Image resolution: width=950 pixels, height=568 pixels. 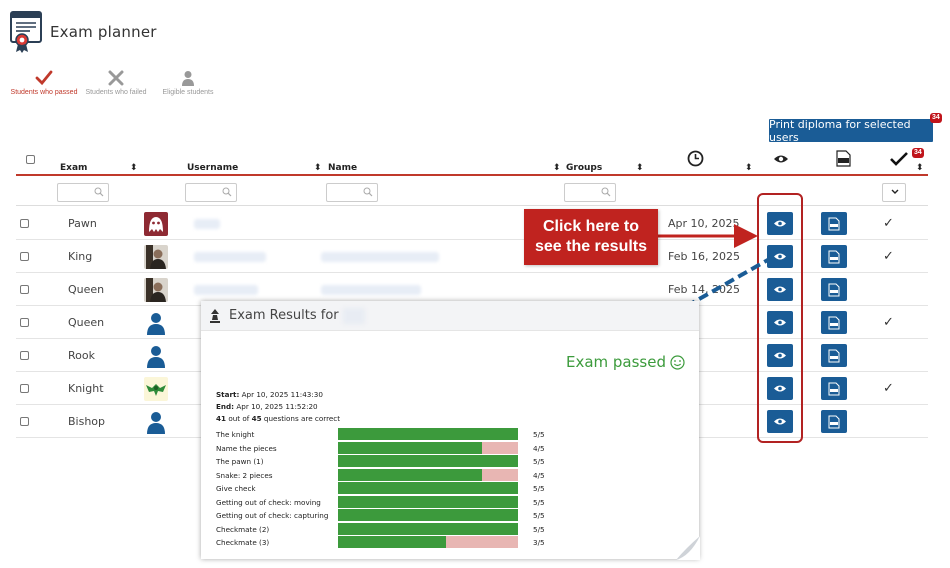 I want to click on result-row: Getting out of check: moving 5/5, so click(x=386, y=501).